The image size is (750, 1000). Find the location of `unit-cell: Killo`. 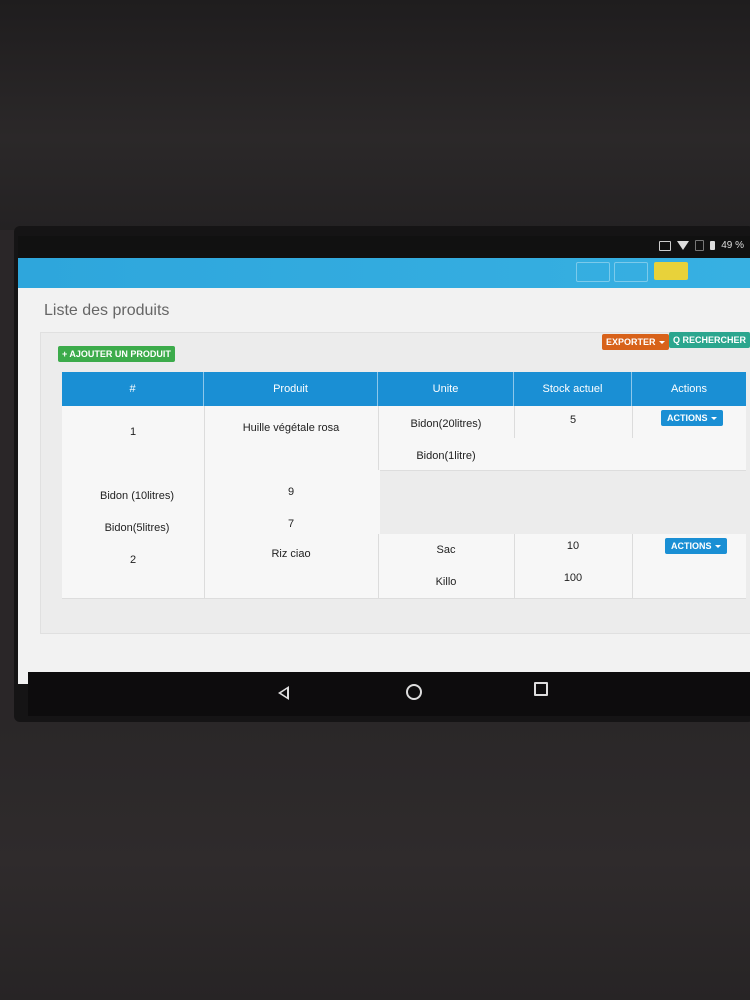

unit-cell: Killo is located at coordinates (446, 582).